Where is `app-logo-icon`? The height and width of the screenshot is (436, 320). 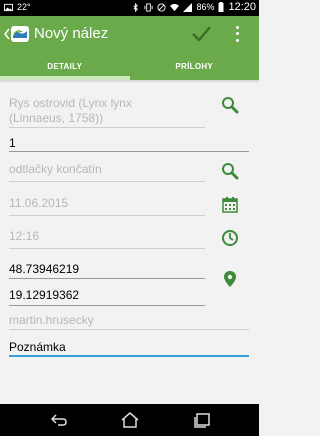
app-logo-icon is located at coordinates (17, 34).